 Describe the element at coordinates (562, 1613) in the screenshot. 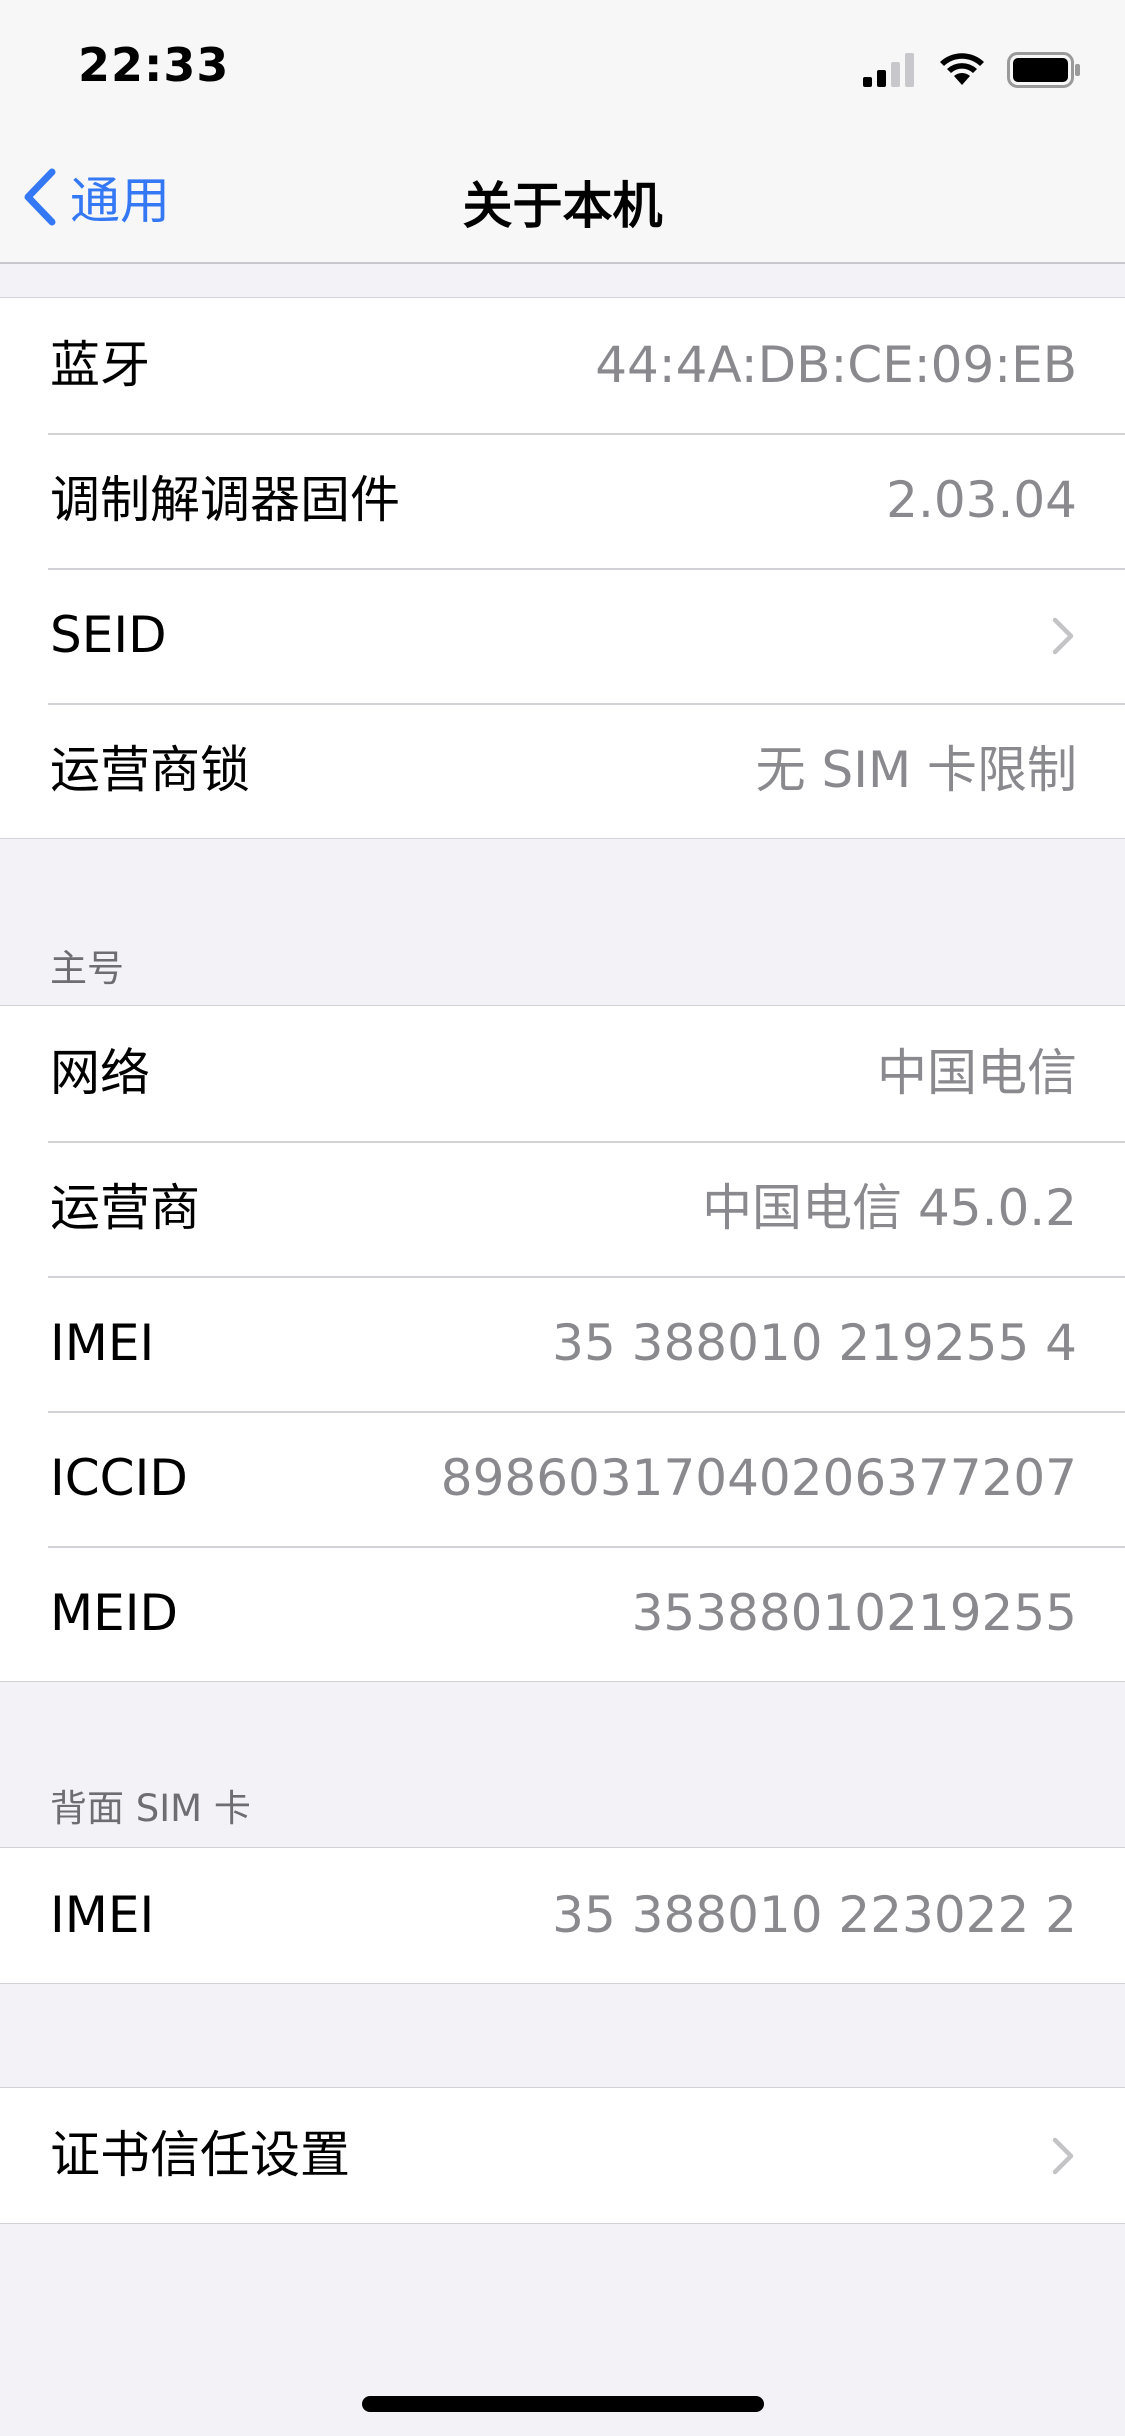

I see `meid-row: MEID 35388010219255` at that location.